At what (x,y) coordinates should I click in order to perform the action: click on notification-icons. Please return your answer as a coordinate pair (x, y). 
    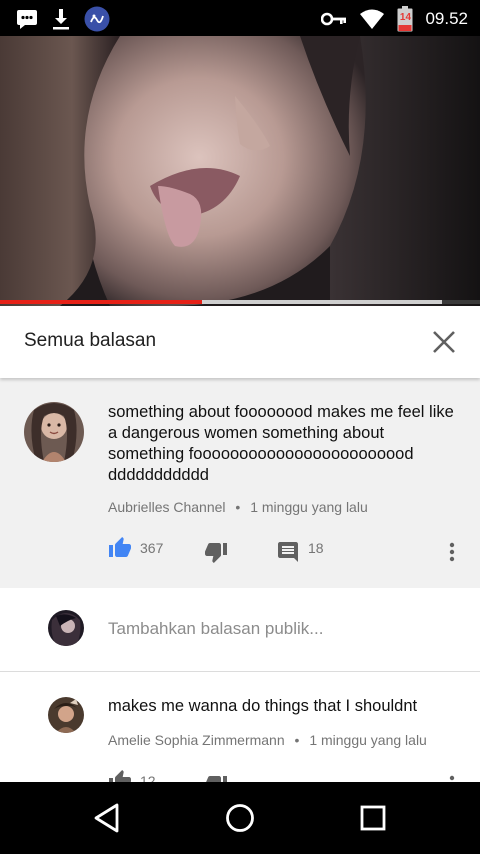
    Looking at the image, I should click on (63, 19).